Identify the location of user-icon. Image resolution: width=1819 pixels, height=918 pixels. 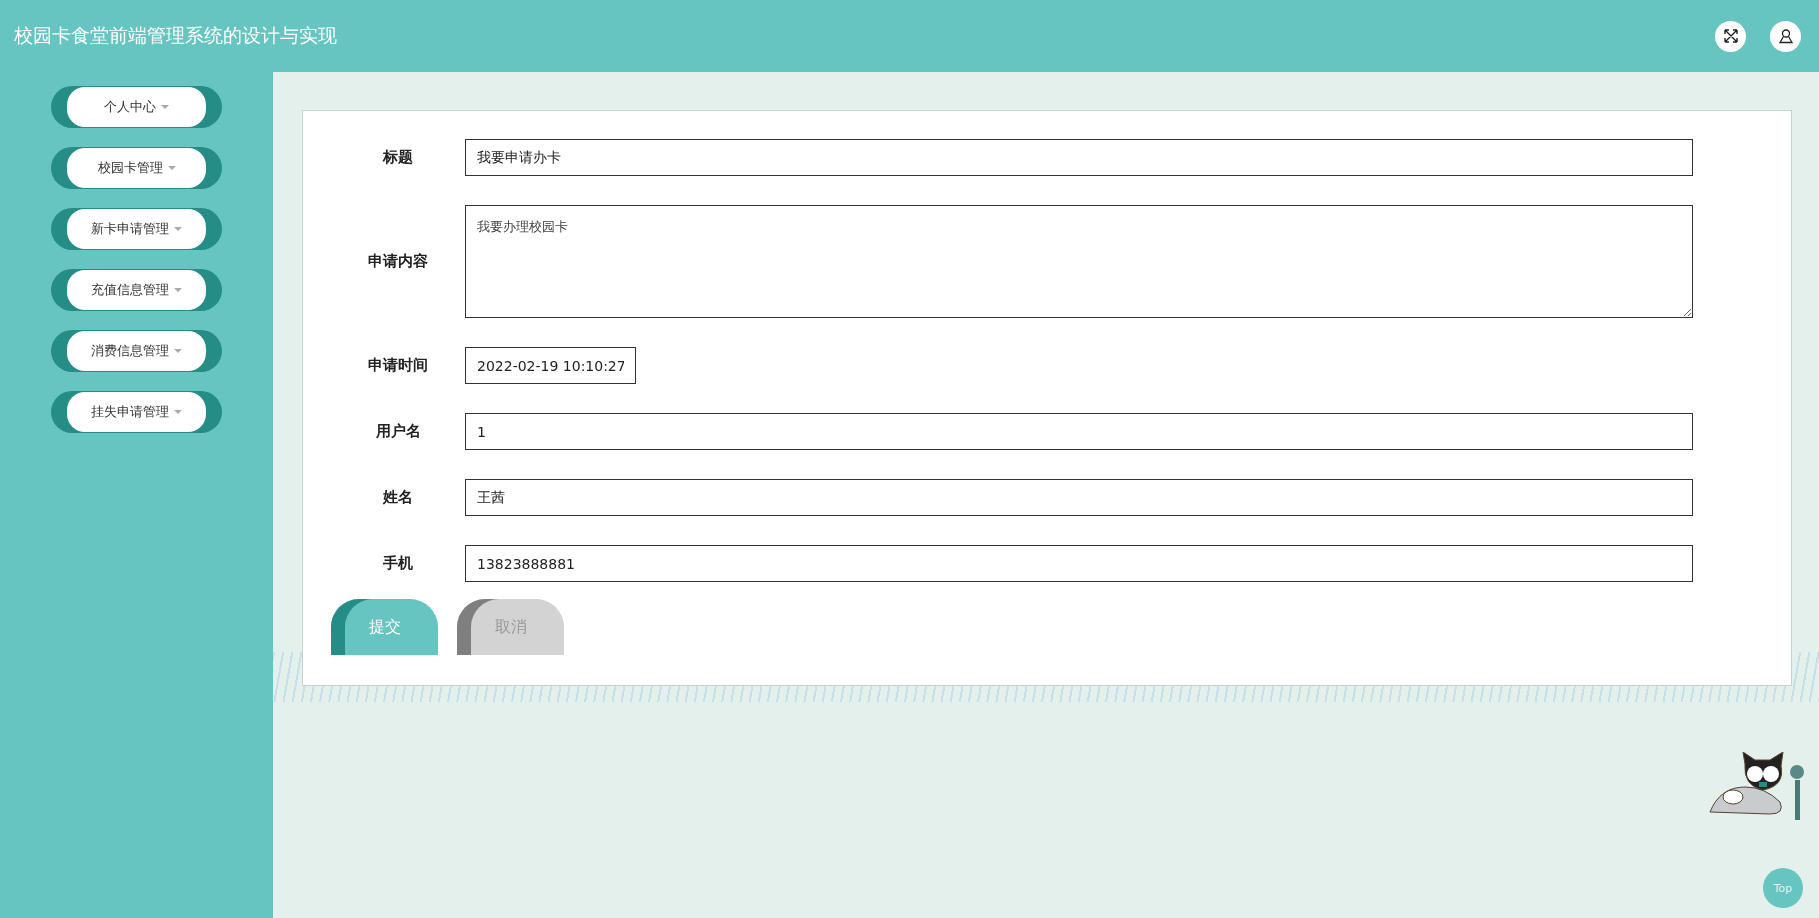
(1785, 36).